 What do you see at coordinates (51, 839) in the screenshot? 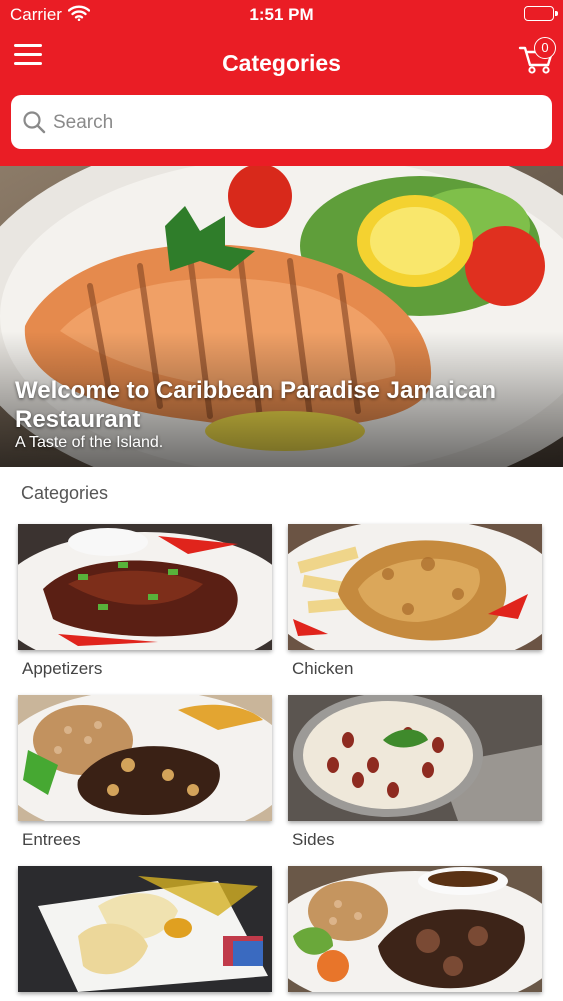
I see `category-label: Entrees` at bounding box center [51, 839].